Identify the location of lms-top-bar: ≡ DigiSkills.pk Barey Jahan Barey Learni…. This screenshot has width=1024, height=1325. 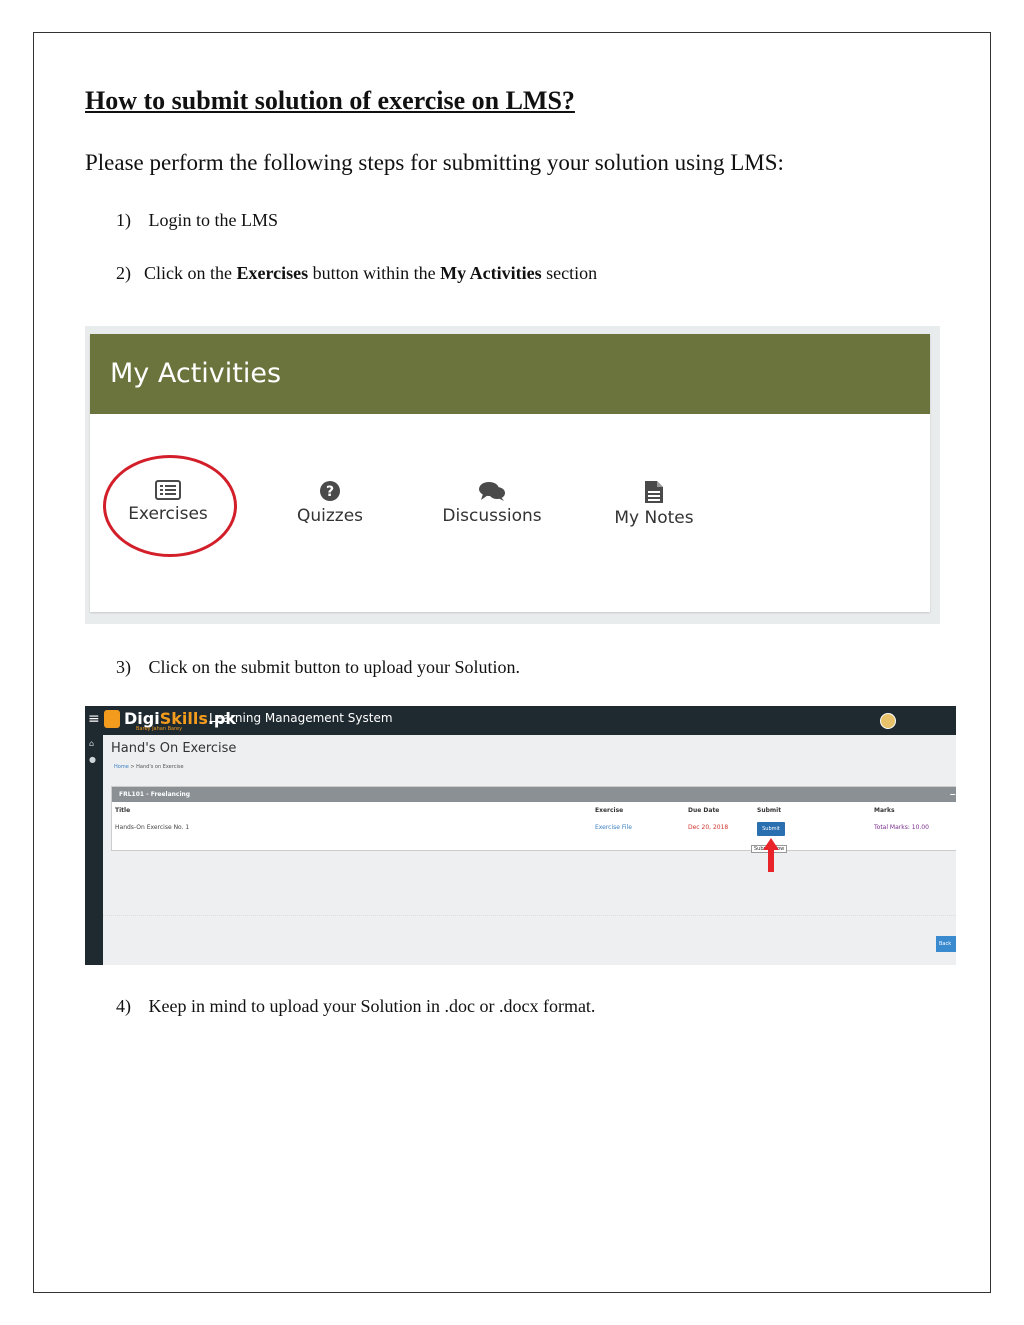
(520, 720).